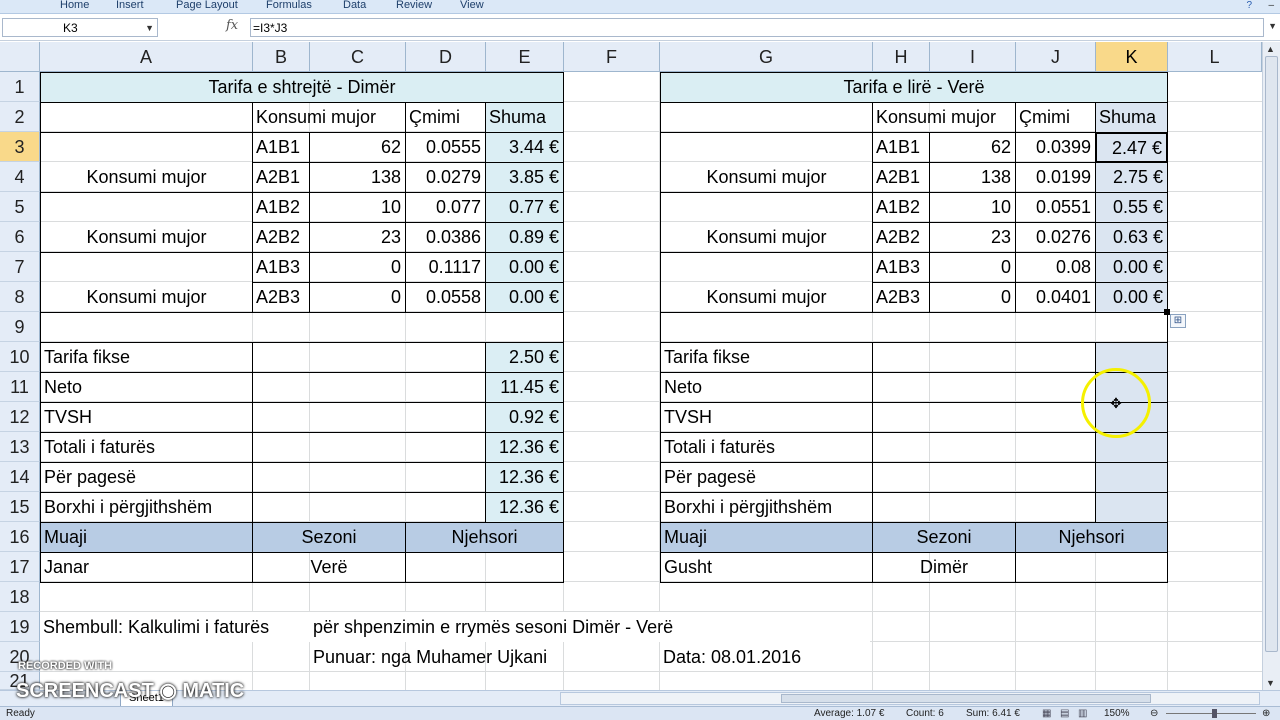 The image size is (1280, 720). What do you see at coordinates (20, 507) in the screenshot?
I see `row-header: 15` at bounding box center [20, 507].